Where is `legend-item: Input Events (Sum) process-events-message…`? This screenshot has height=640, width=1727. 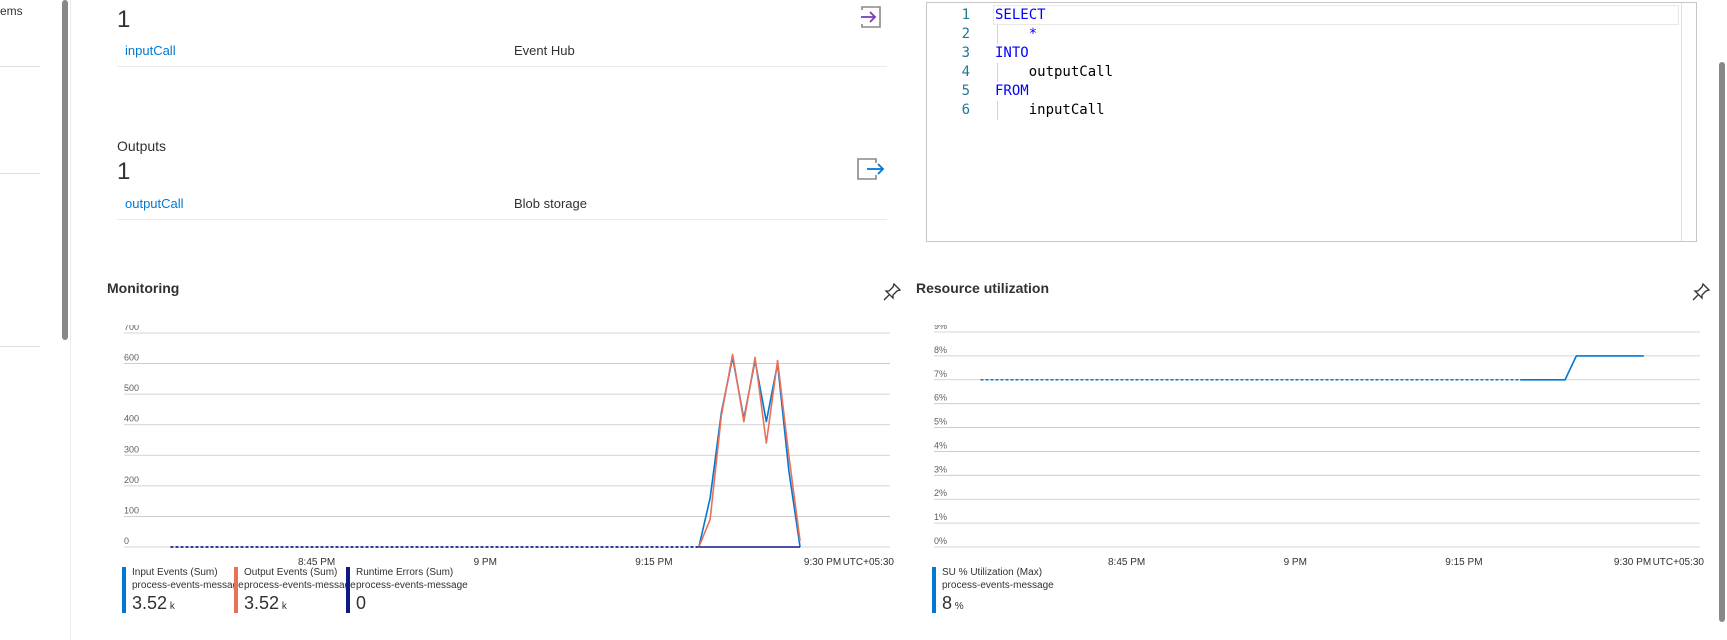 legend-item: Input Events (Sum) process-events-message… is located at coordinates (183, 591).